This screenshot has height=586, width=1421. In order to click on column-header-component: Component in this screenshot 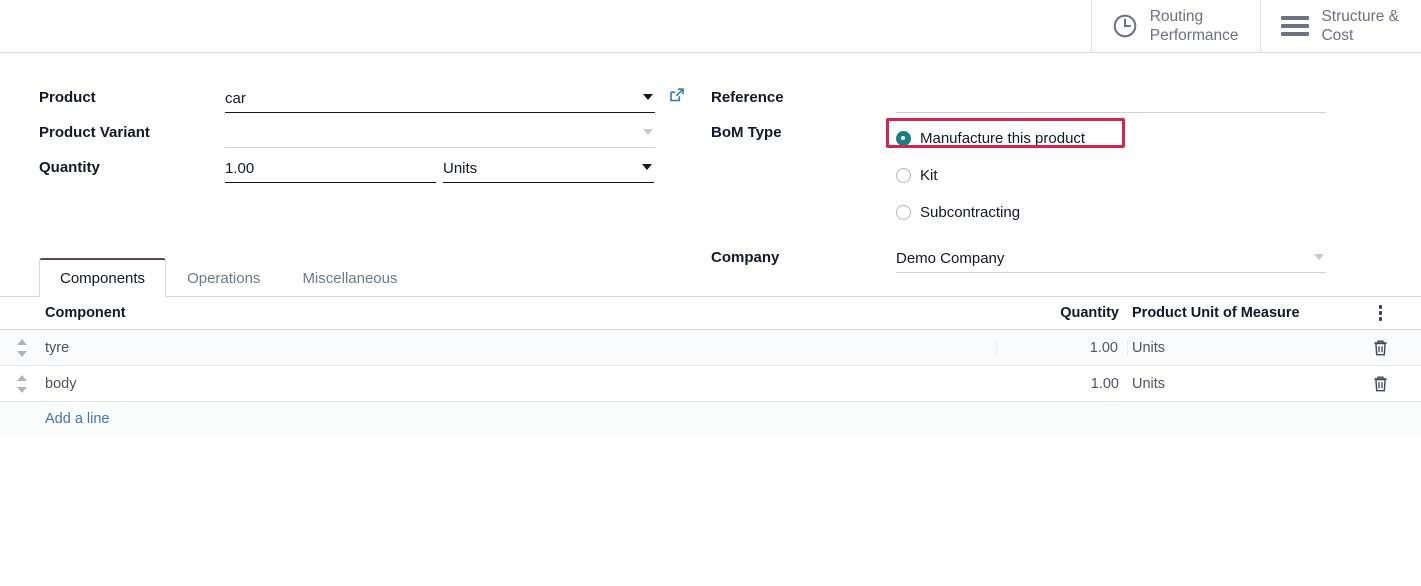, I will do `click(85, 313)`.